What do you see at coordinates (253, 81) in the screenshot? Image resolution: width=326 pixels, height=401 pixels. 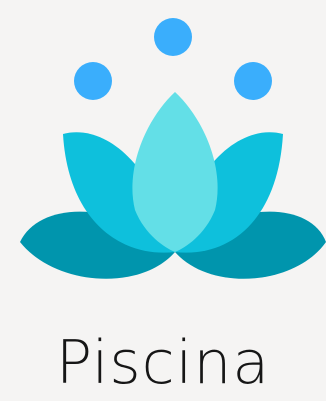 I see `right-drop` at bounding box center [253, 81].